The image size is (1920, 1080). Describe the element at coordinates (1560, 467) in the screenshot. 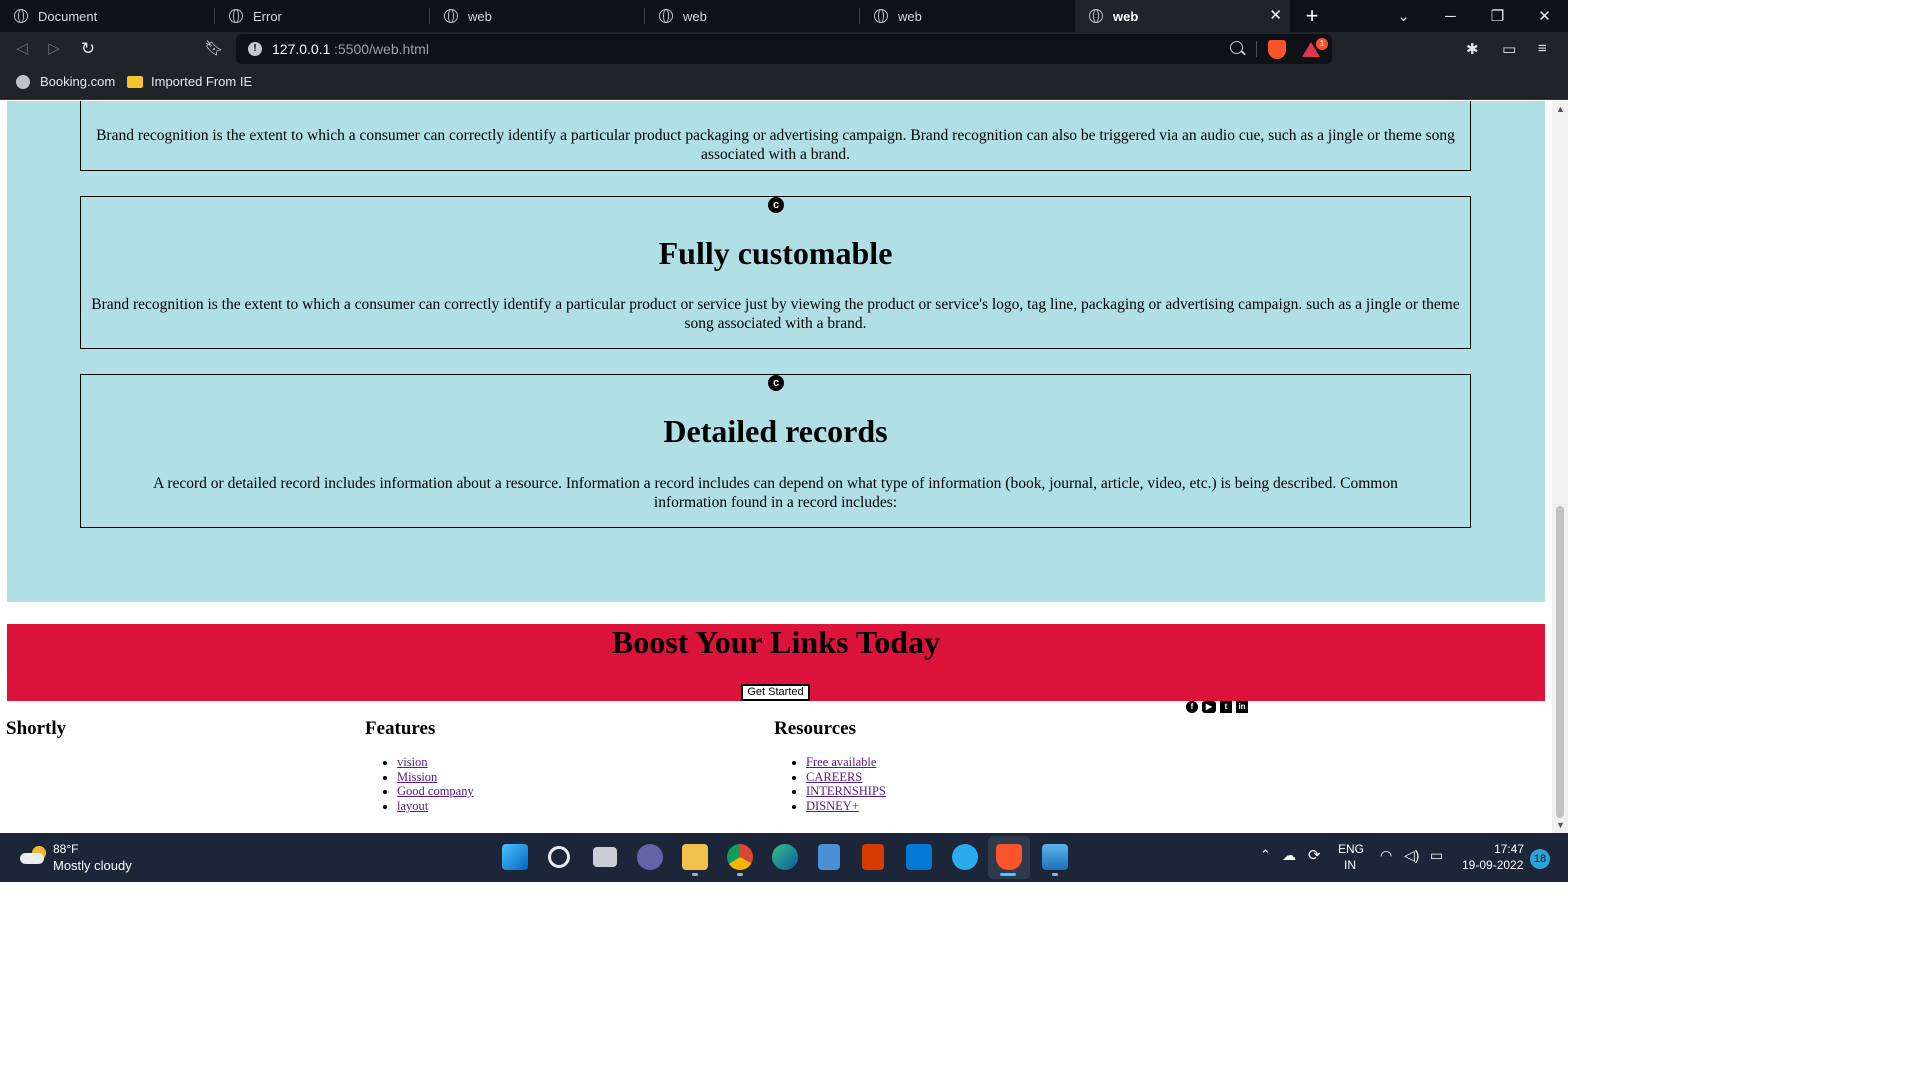

I see `page-scrollbar: ▲ ▼` at that location.